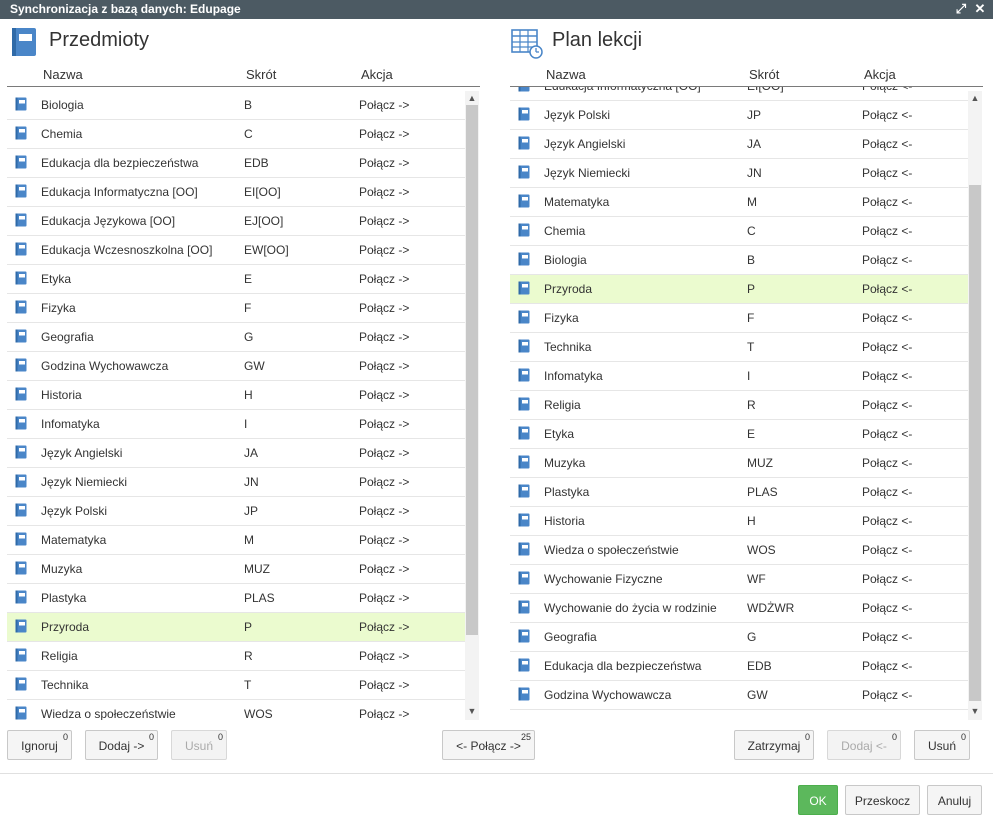 This screenshot has height=825, width=993. Describe the element at coordinates (236, 105) in the screenshot. I see `table-row: Biologia B Połącz ->` at that location.